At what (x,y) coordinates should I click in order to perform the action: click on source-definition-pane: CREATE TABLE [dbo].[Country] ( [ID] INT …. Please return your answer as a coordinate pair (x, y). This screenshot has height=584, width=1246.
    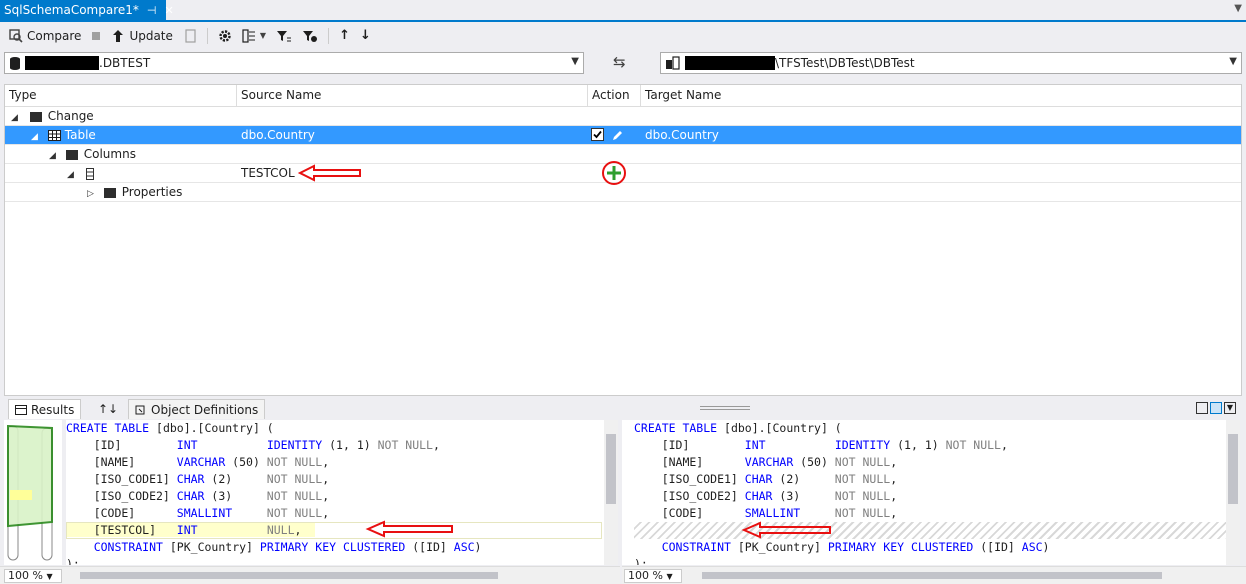
    Looking at the image, I should click on (335, 492).